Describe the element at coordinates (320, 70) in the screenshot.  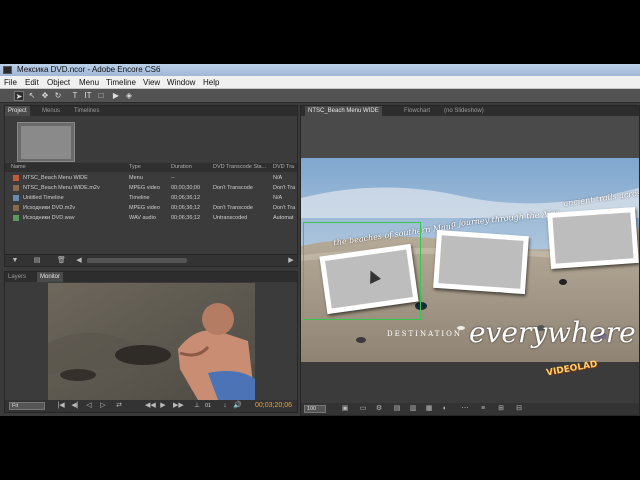
I see `title-bar: Мексика DVD.ncor - Adobe Encore CS6` at that location.